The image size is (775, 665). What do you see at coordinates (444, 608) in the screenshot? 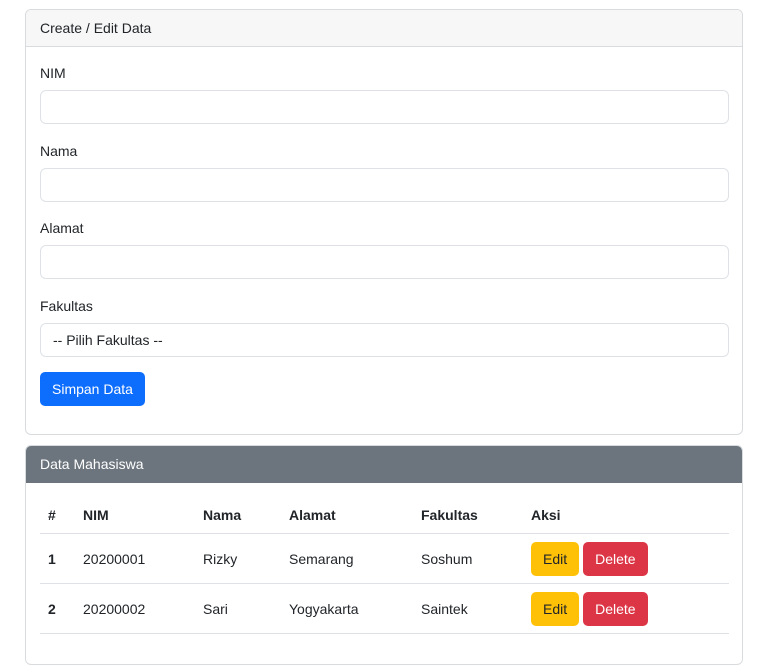
I see `row-fakultas: Saintek` at bounding box center [444, 608].